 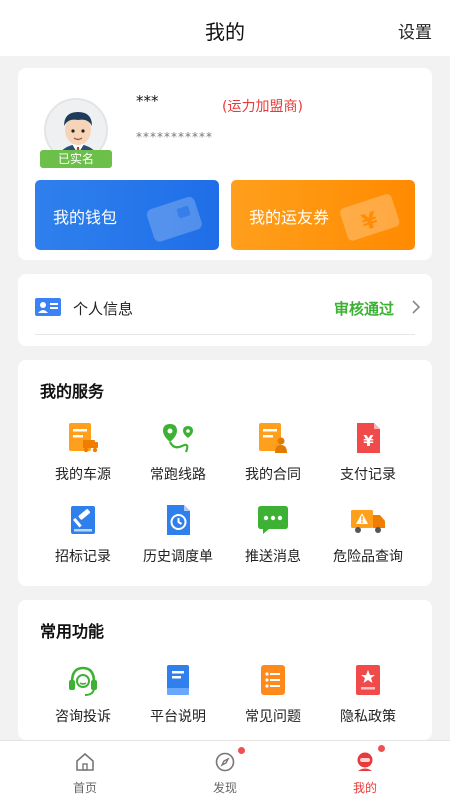 What do you see at coordinates (178, 537) in the screenshot?
I see `service-dispatch-history: 历史调度单` at bounding box center [178, 537].